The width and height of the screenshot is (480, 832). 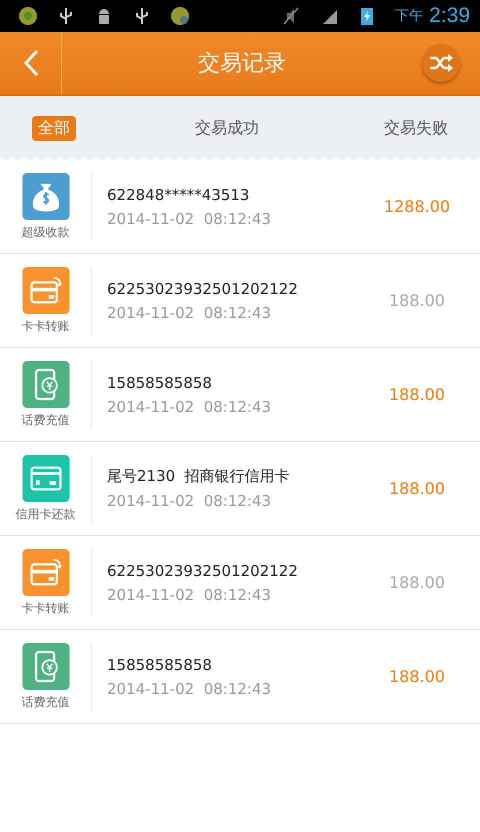 What do you see at coordinates (409, 16) in the screenshot?
I see `time-period: 下午` at bounding box center [409, 16].